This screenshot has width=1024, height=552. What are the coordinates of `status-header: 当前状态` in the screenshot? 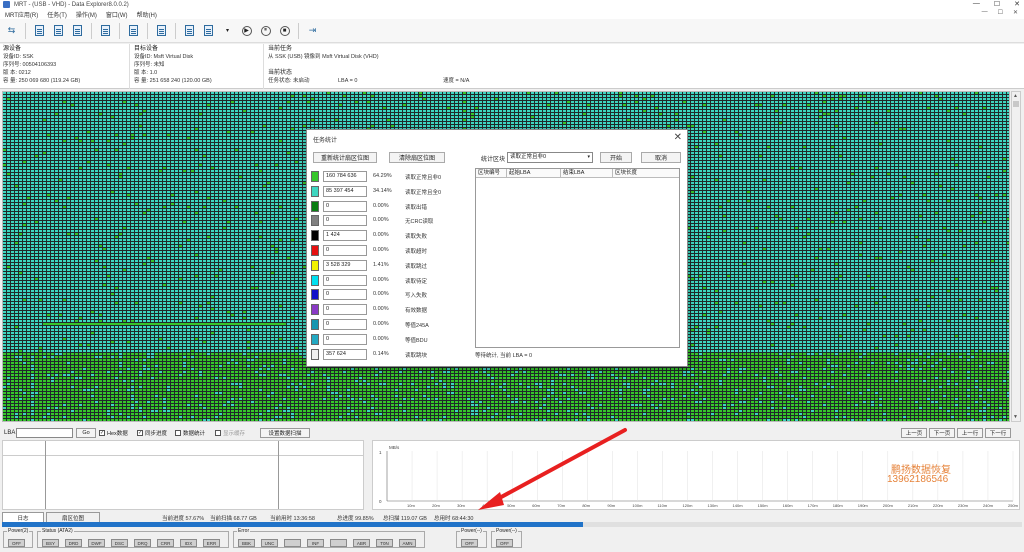 It's located at (644, 73).